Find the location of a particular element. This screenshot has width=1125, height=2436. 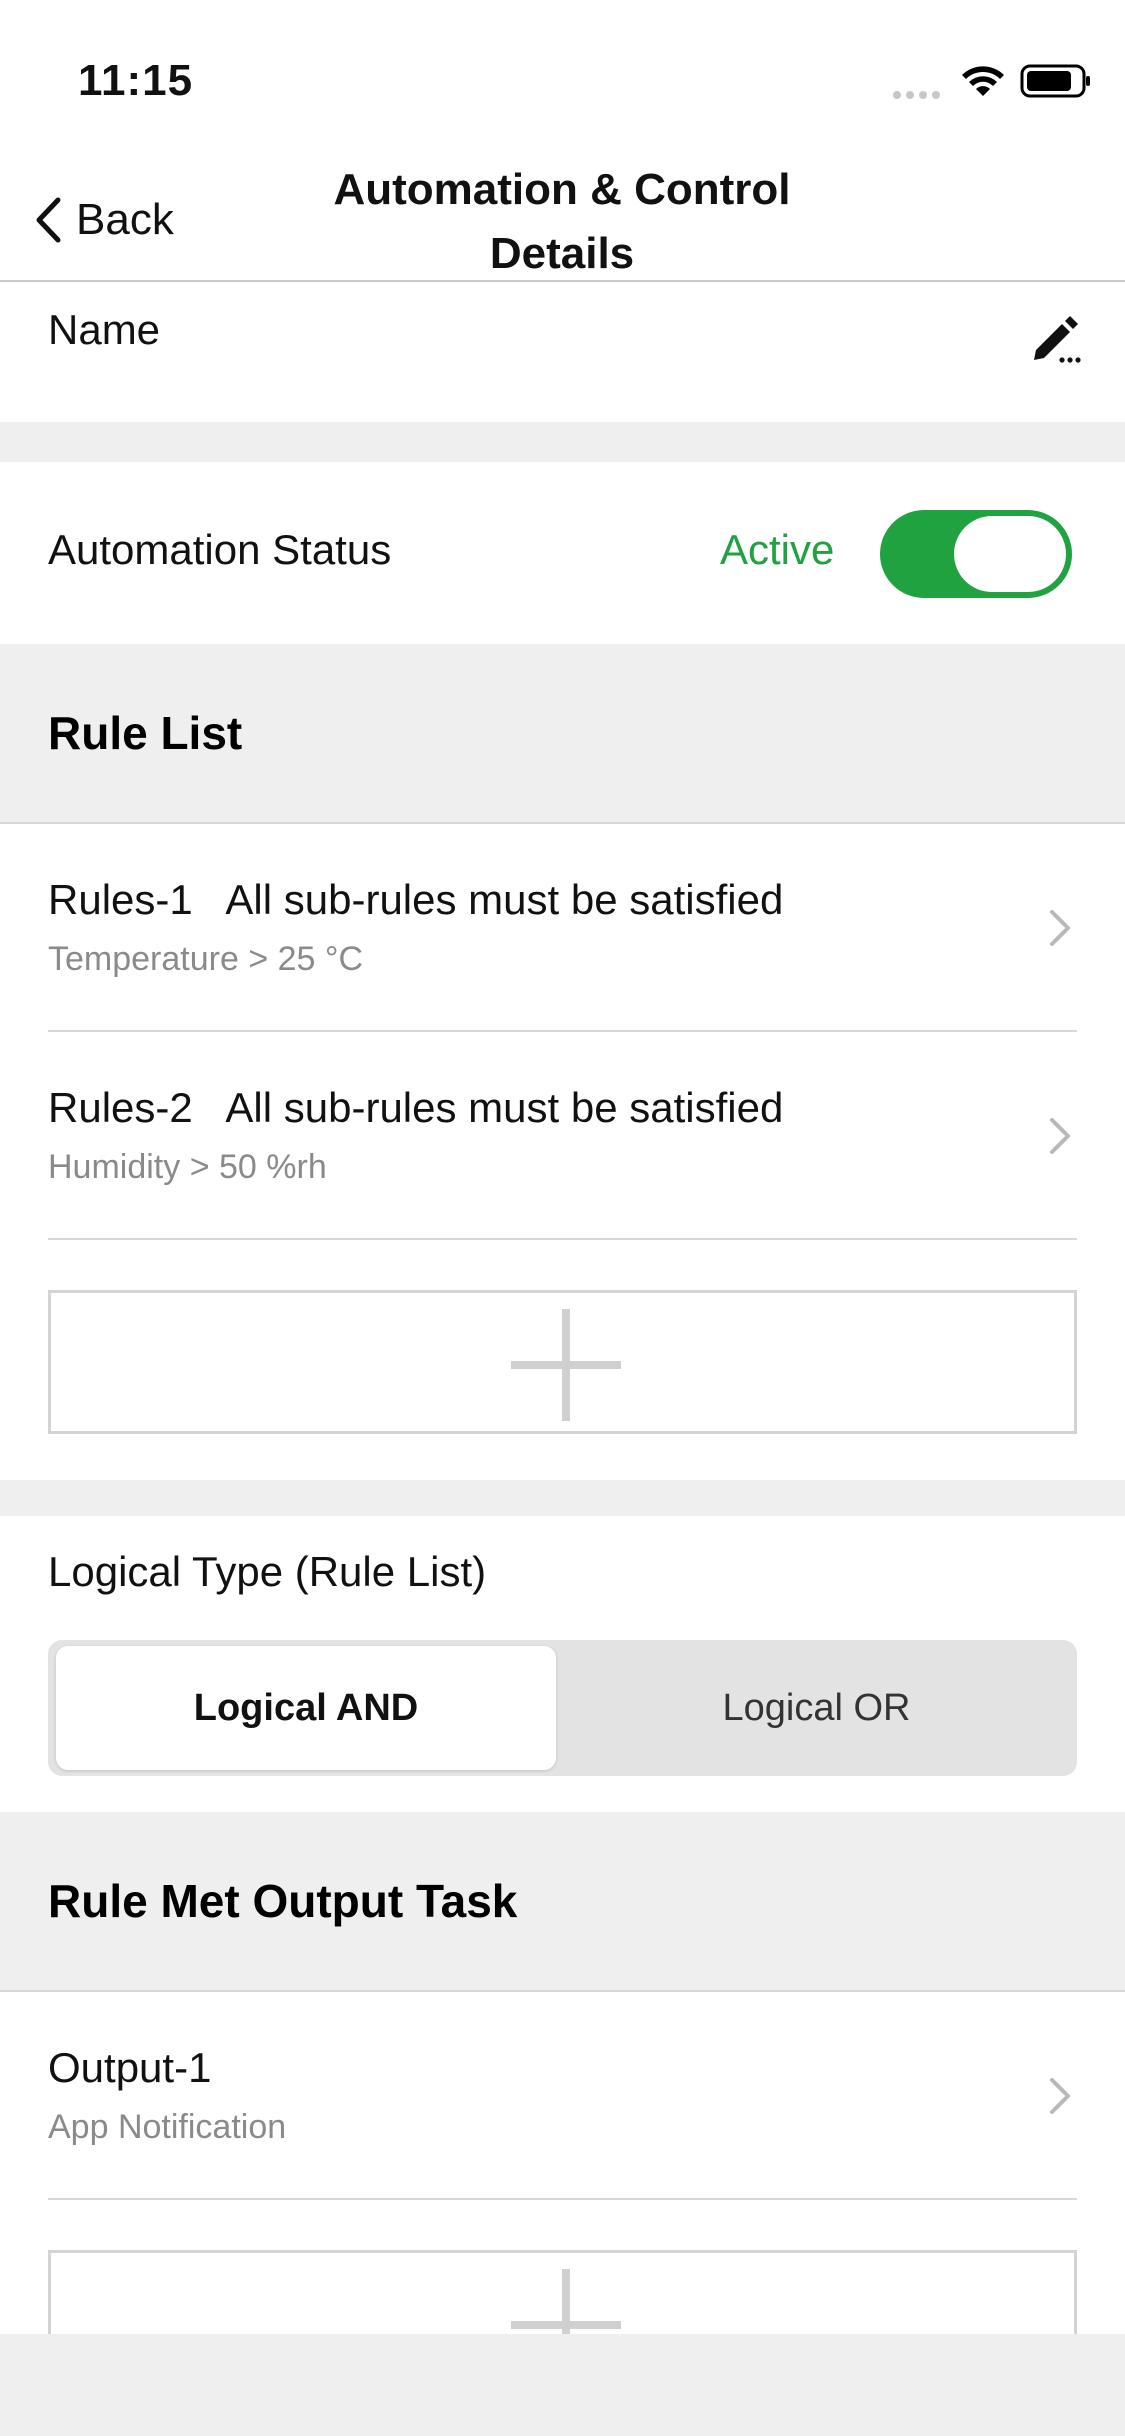

back-label: Back is located at coordinates (125, 219).